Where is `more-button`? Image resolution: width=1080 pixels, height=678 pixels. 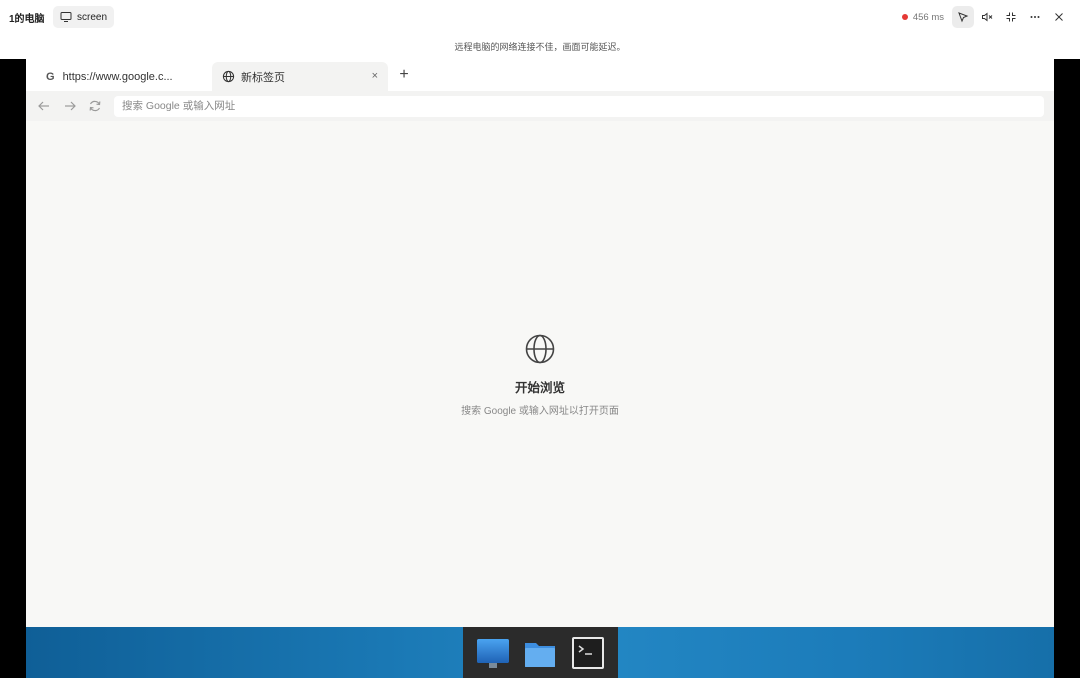
more-button is located at coordinates (1035, 17).